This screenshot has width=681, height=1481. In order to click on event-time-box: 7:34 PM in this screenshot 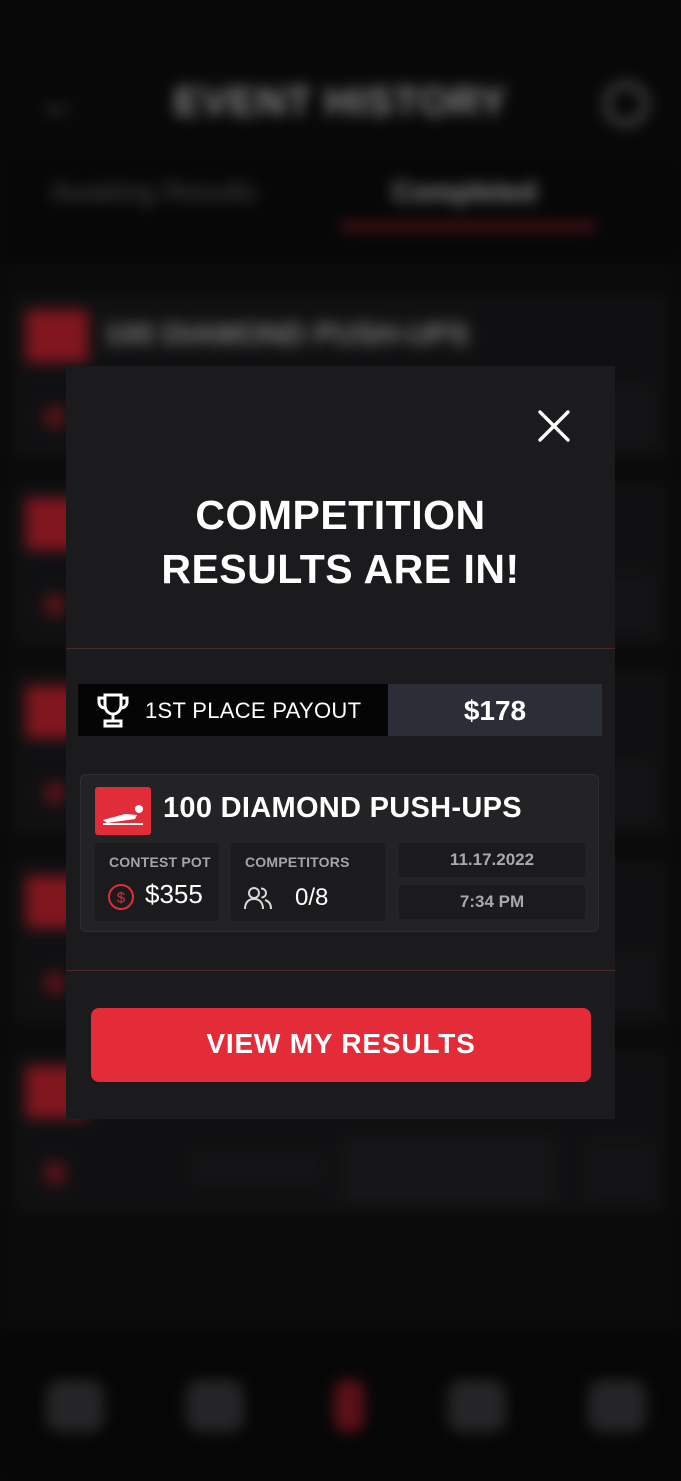, I will do `click(492, 902)`.